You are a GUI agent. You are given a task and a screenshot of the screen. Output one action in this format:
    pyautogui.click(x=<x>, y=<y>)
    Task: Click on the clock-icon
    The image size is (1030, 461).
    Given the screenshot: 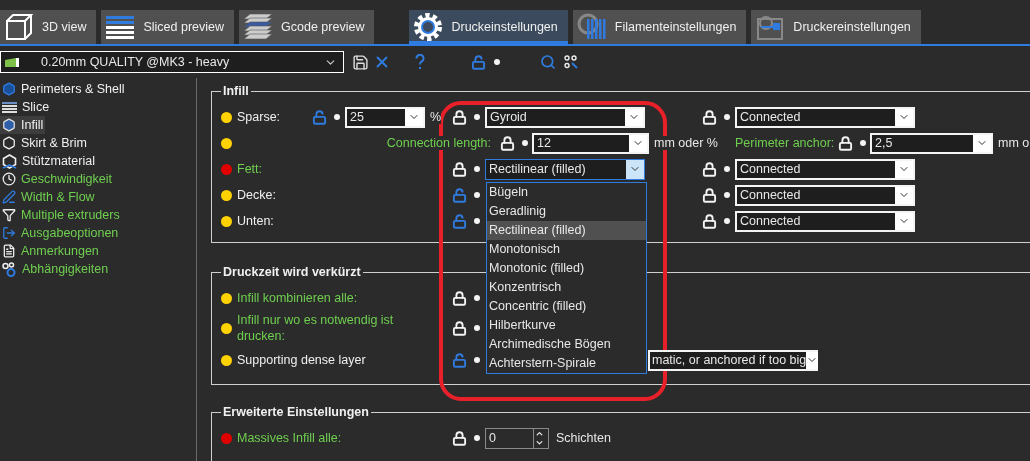 What is the action you would take?
    pyautogui.click(x=9, y=179)
    